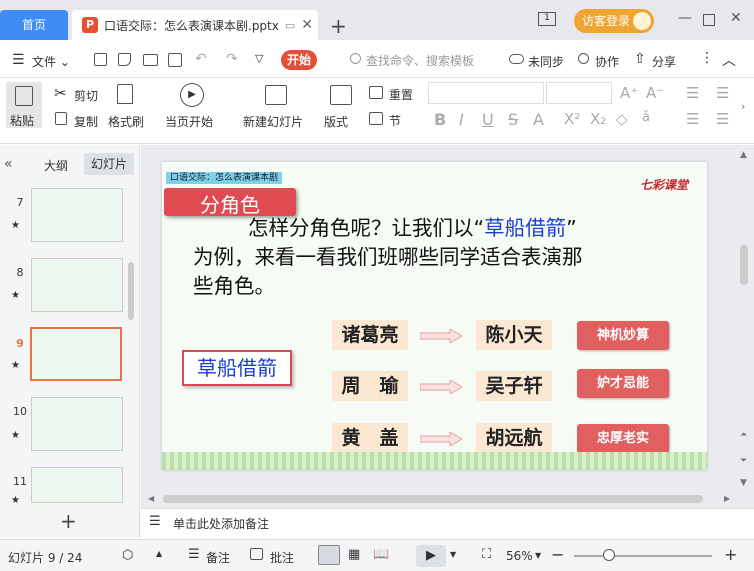 The image size is (754, 571). I want to click on scroll-left-icon: ◀, so click(151, 498).